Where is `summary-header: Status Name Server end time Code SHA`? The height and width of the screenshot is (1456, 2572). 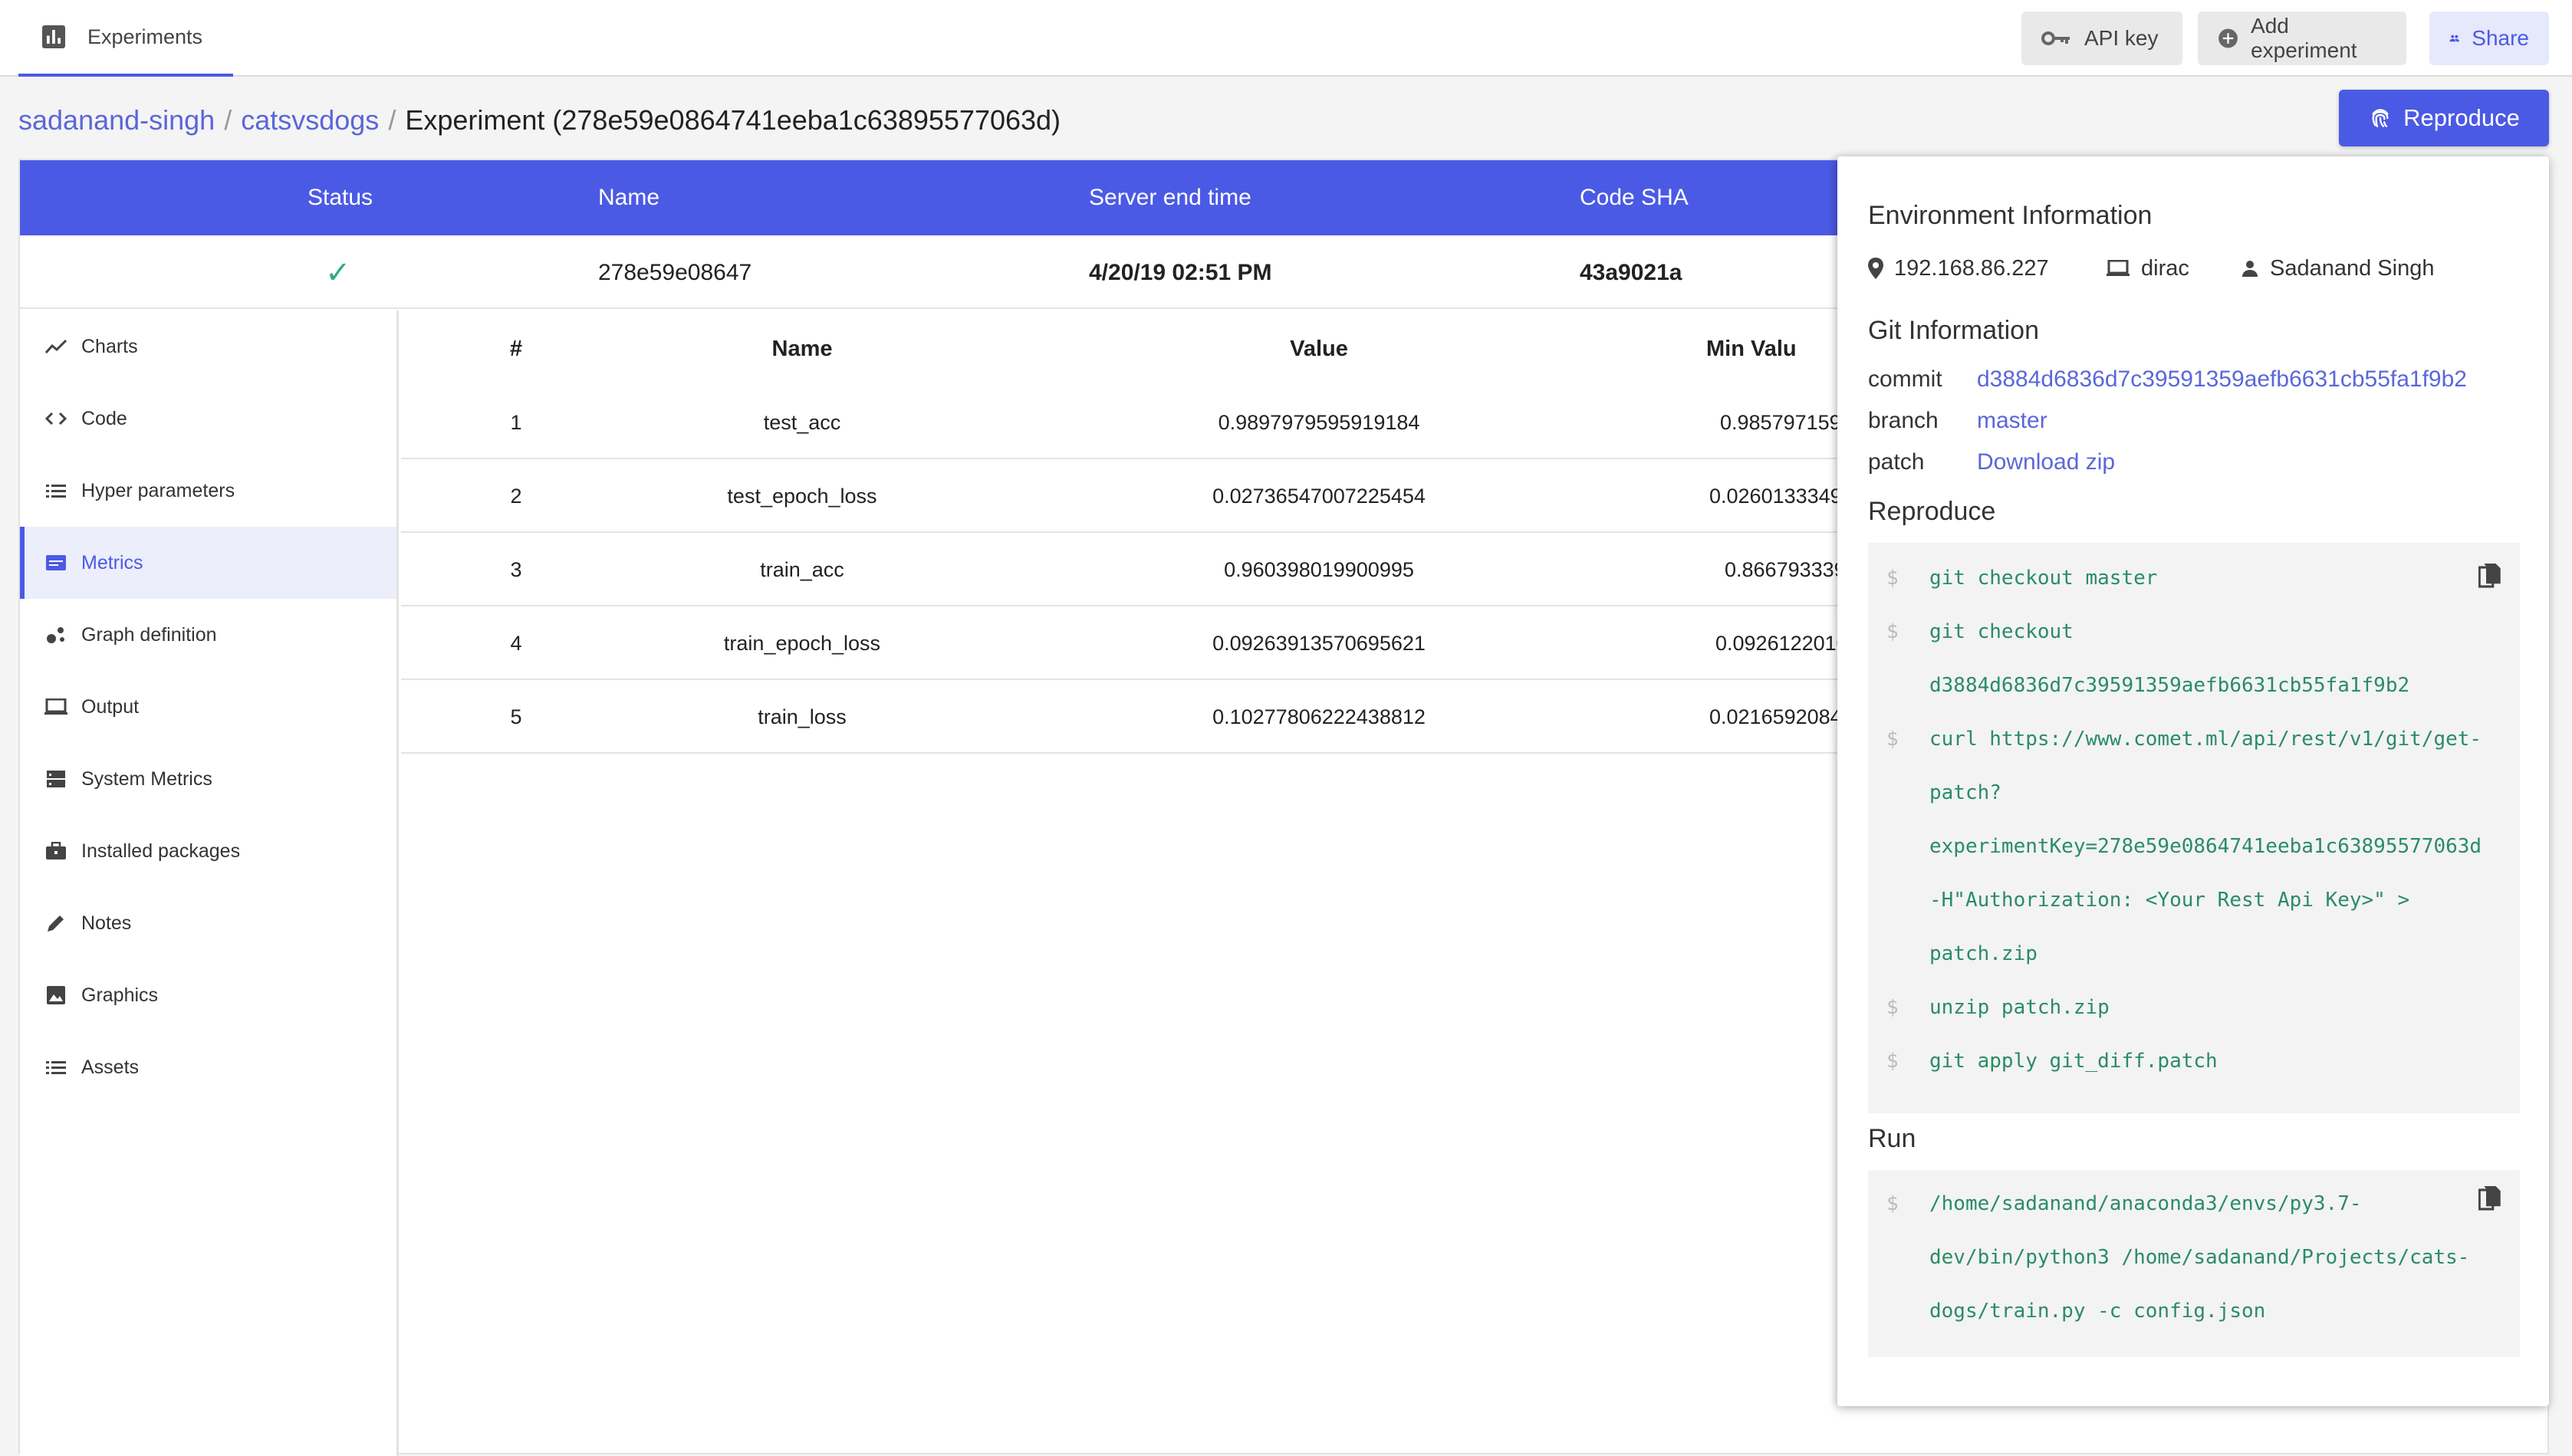
summary-header: Status Name Server end time Code SHA is located at coordinates (940, 197).